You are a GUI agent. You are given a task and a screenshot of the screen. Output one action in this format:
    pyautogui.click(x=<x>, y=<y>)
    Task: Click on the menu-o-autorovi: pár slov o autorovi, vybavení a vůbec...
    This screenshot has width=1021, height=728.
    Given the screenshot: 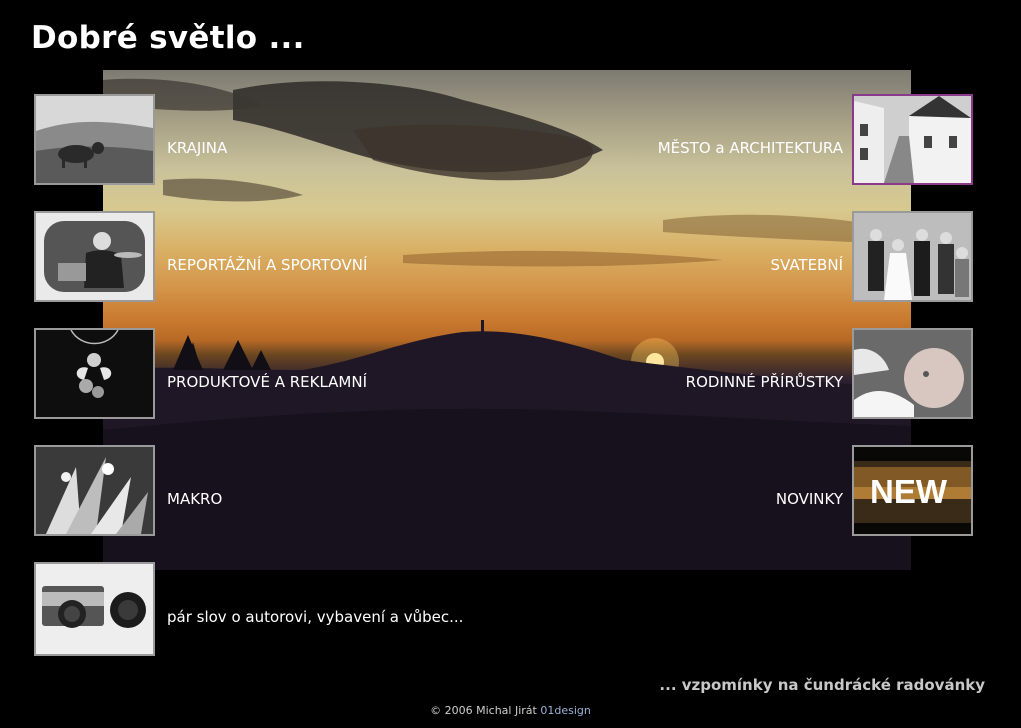 What is the action you would take?
    pyautogui.click(x=315, y=617)
    